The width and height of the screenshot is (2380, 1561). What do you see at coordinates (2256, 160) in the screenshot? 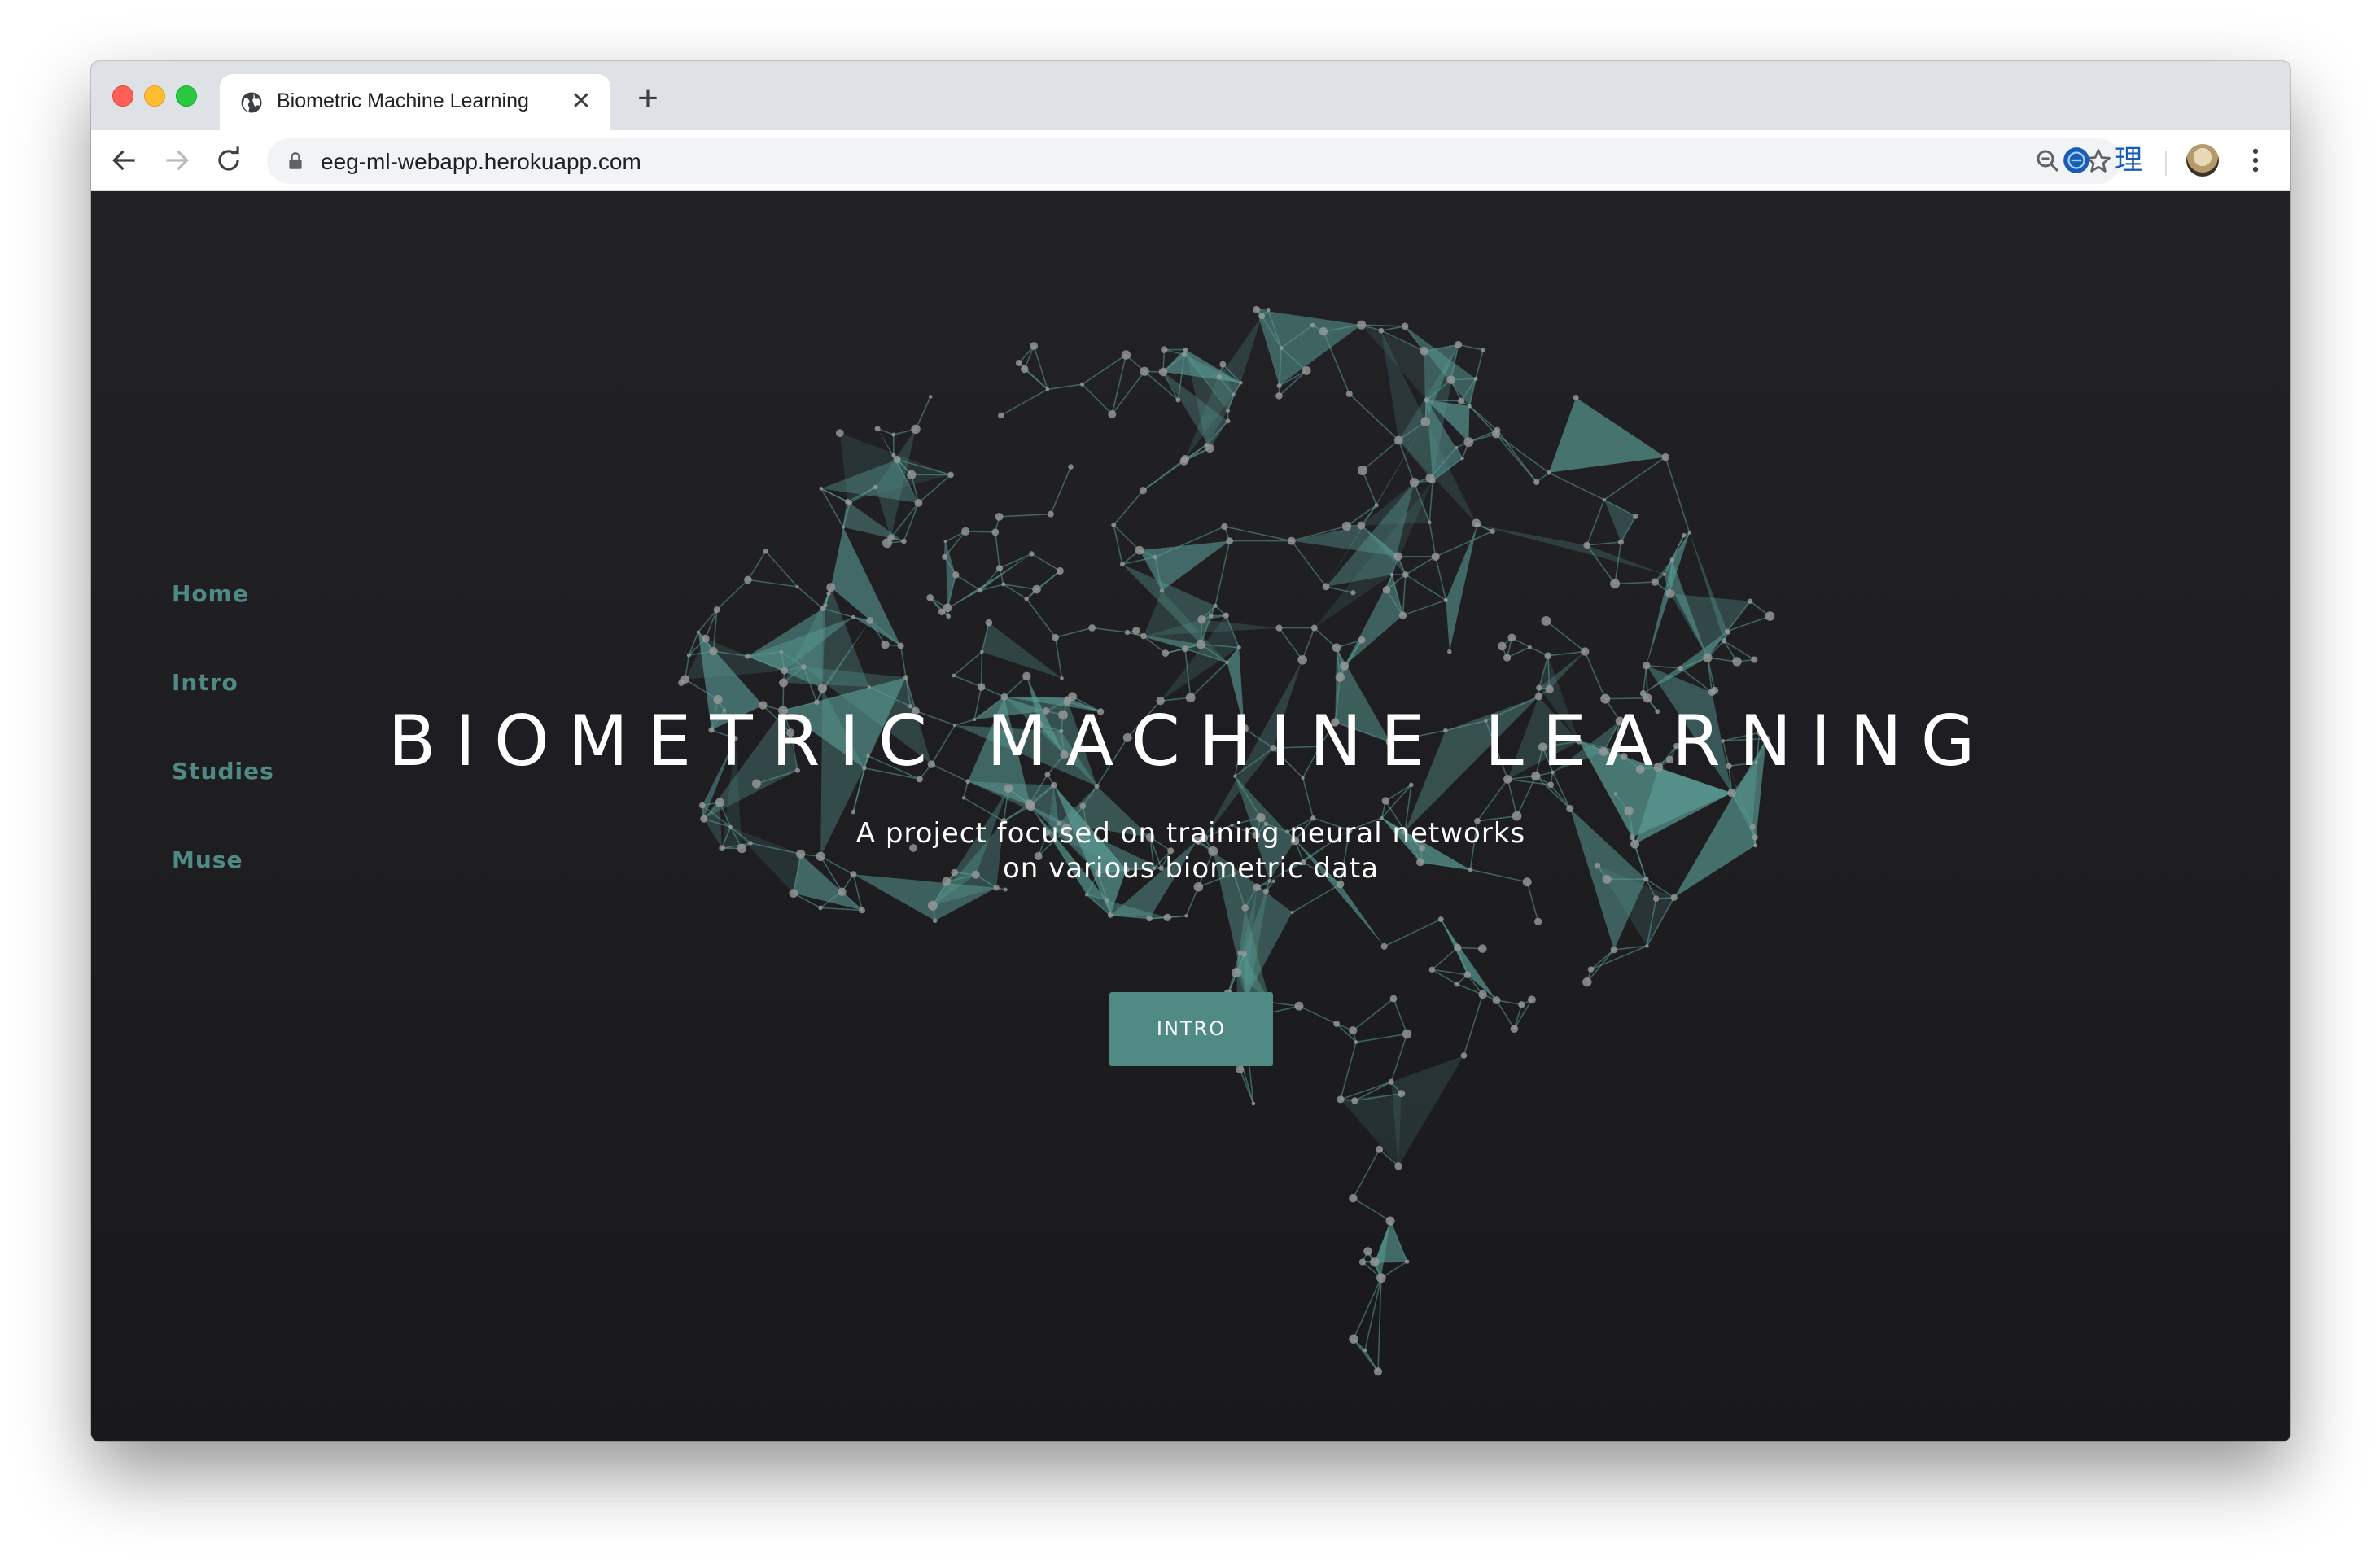
I see `kebab-menu-icon` at bounding box center [2256, 160].